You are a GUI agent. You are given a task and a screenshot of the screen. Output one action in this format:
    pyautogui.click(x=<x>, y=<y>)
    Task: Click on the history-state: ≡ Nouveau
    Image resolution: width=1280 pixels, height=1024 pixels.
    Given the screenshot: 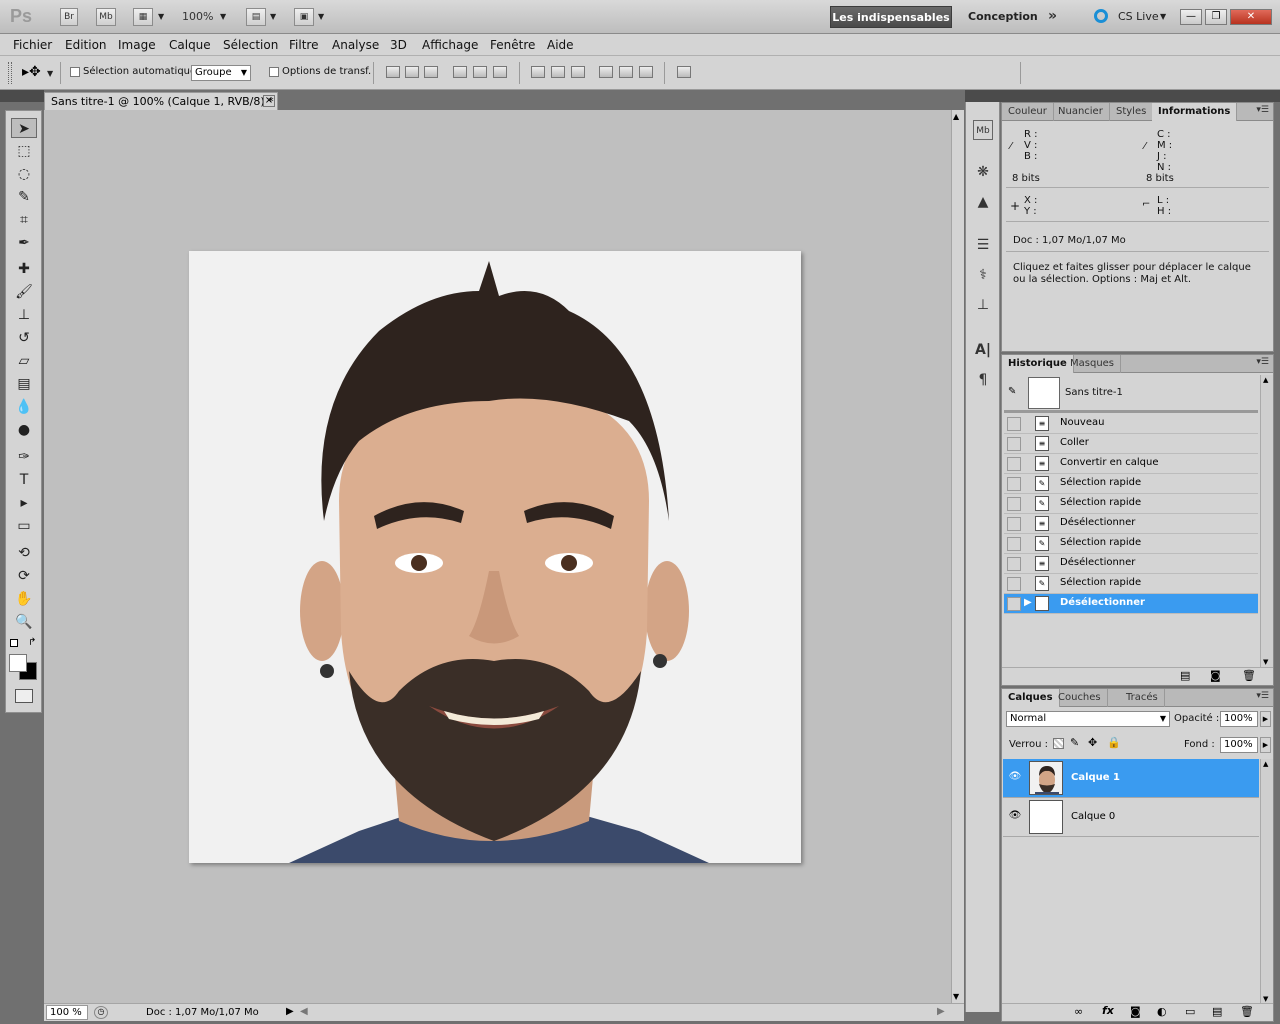 What is the action you would take?
    pyautogui.click(x=1131, y=424)
    